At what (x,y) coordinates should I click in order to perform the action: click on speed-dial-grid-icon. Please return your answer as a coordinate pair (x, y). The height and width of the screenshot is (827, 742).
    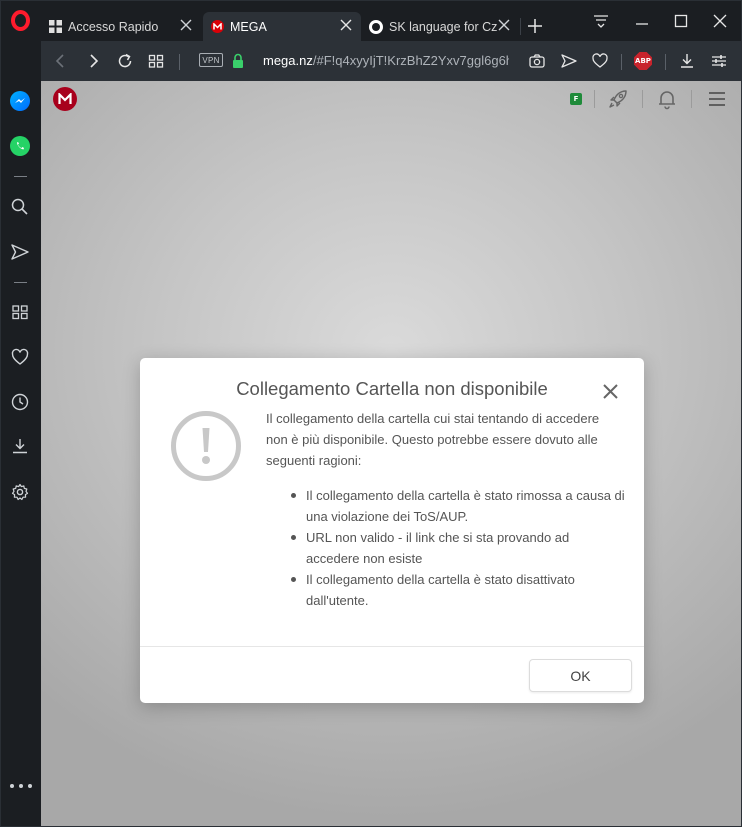
    Looking at the image, I should click on (55, 26).